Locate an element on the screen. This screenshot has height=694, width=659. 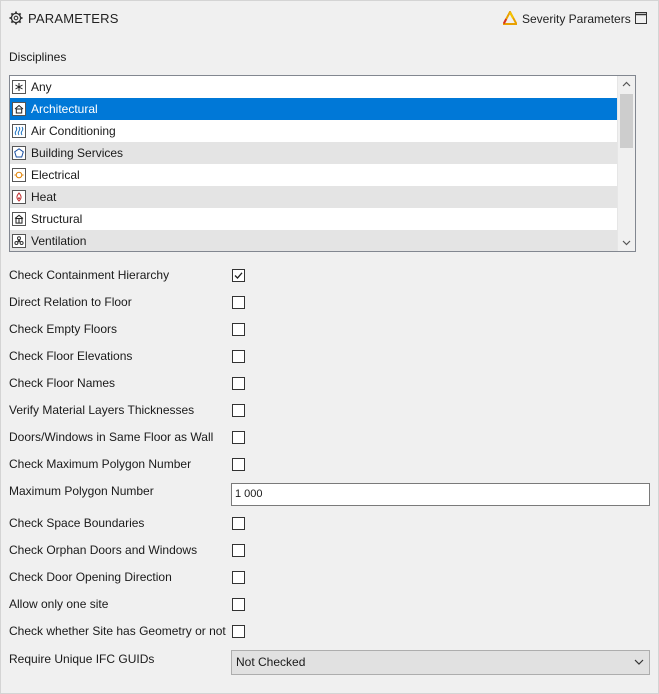
discipline-item-architectural: Architectural is located at coordinates (321, 109).